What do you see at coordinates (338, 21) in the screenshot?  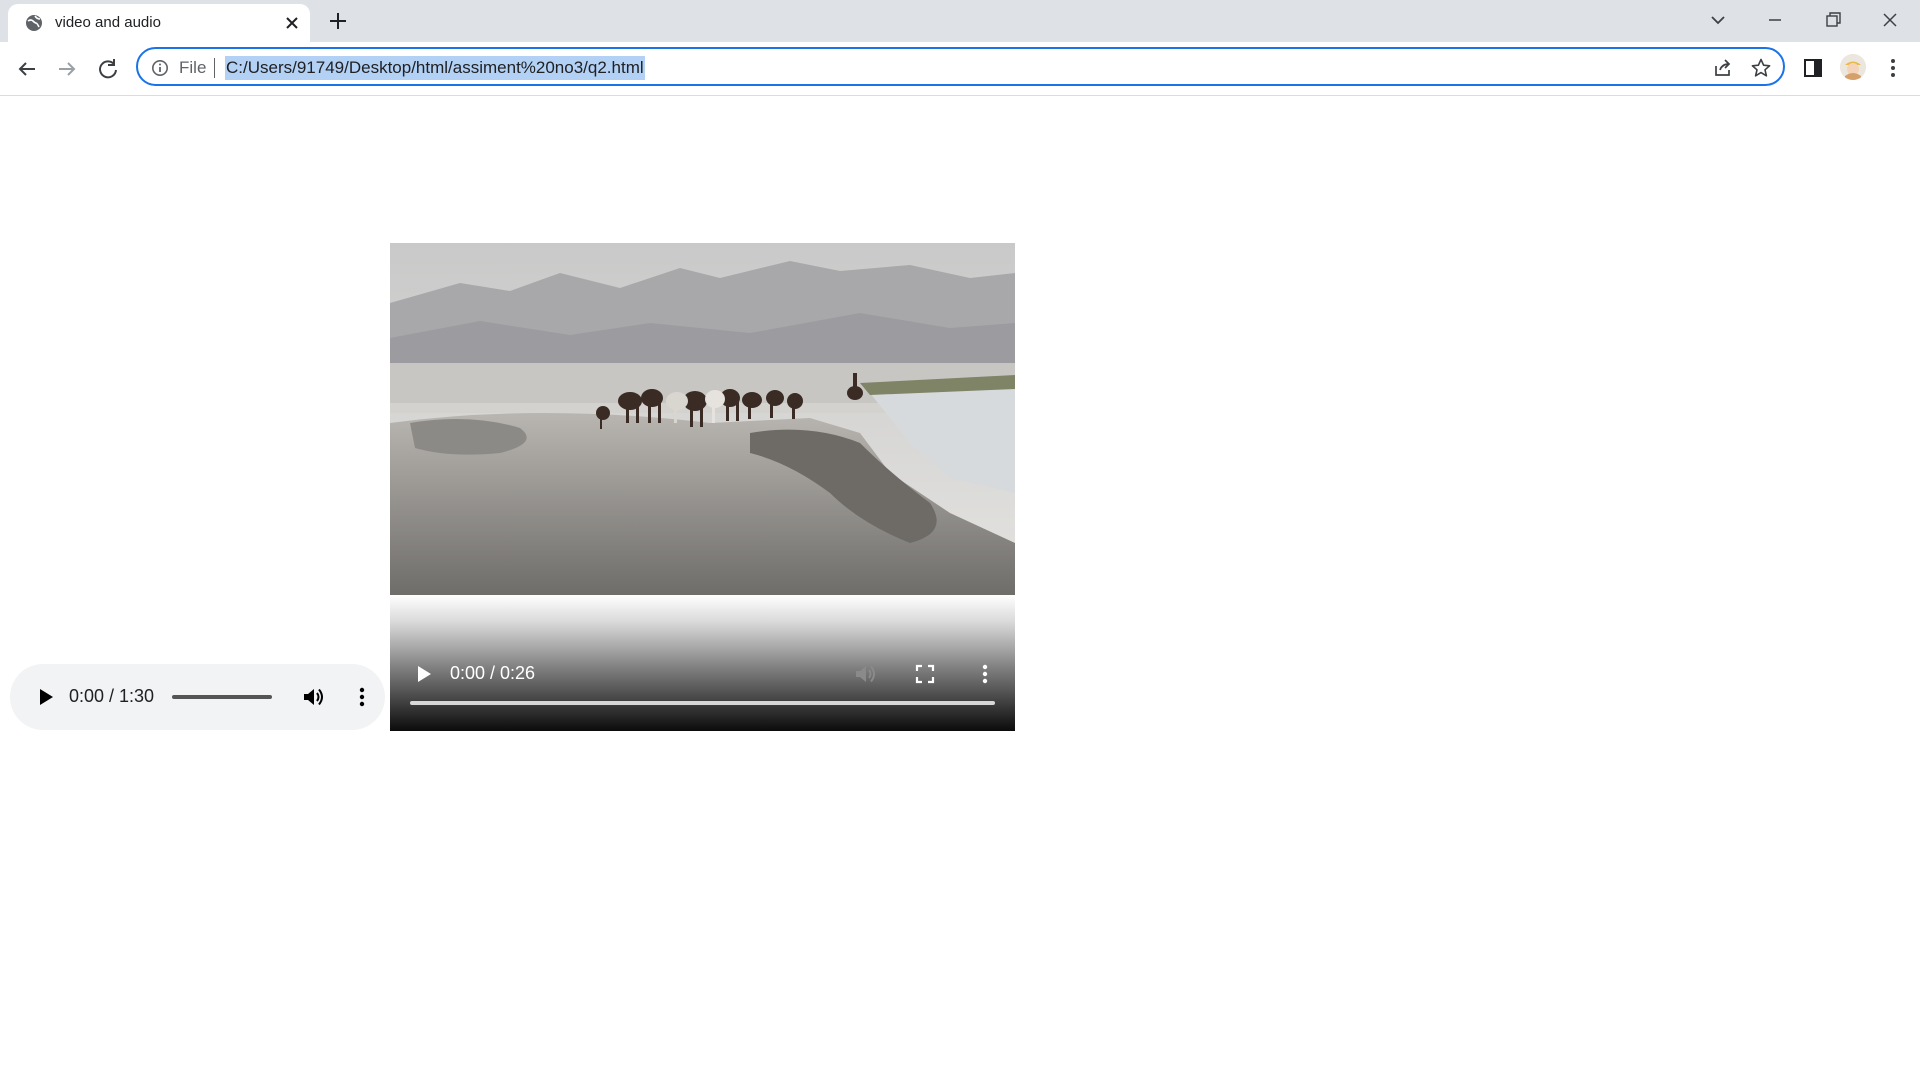 I see `new-tab-icon` at bounding box center [338, 21].